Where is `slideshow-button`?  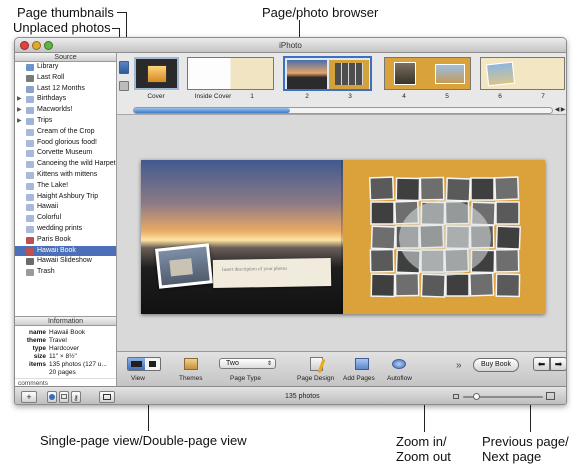
slideshow-button is located at coordinates (107, 397).